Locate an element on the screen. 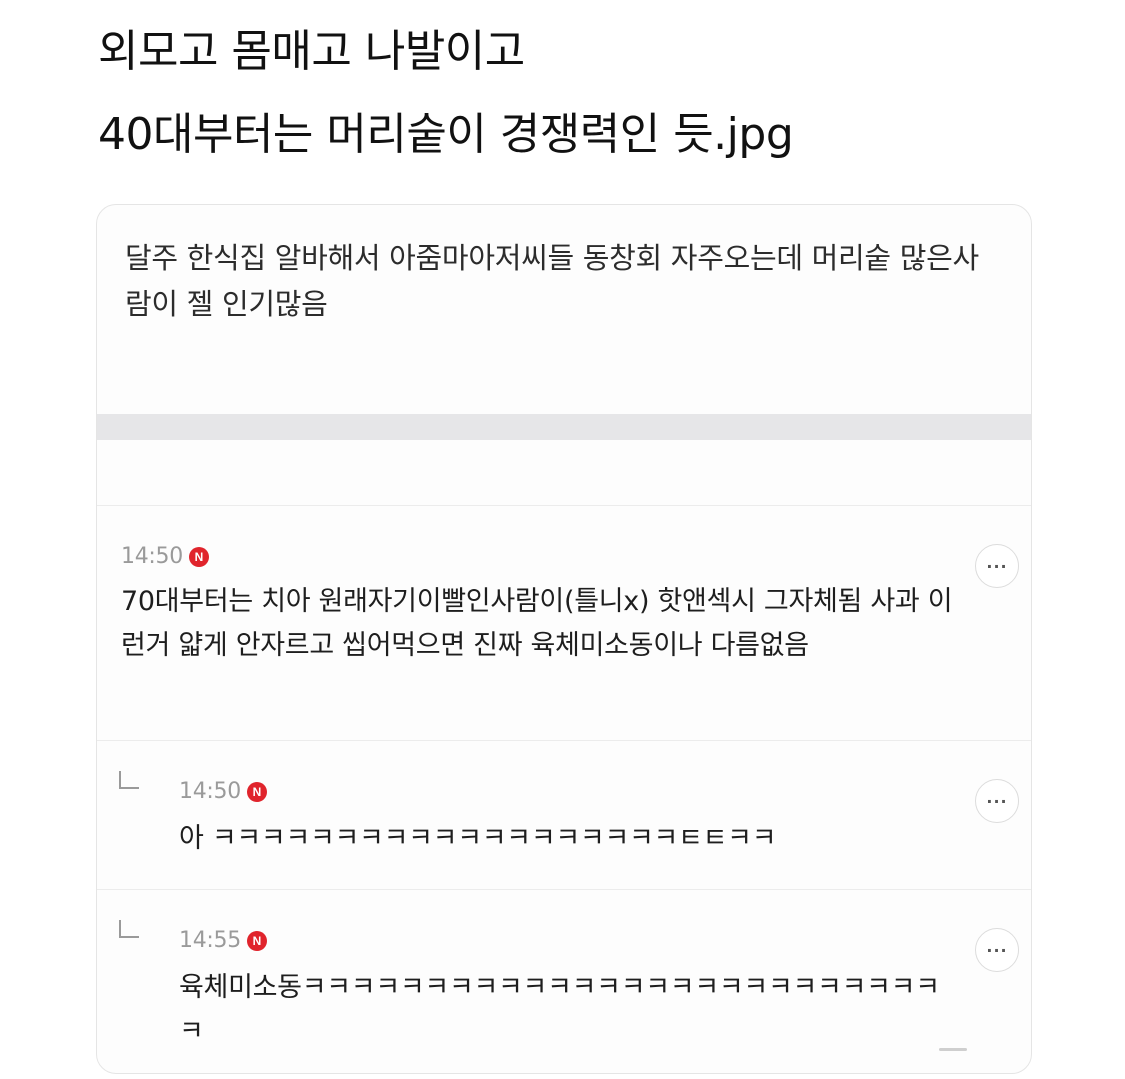  comment-meta: 14:50 N is located at coordinates (165, 556).